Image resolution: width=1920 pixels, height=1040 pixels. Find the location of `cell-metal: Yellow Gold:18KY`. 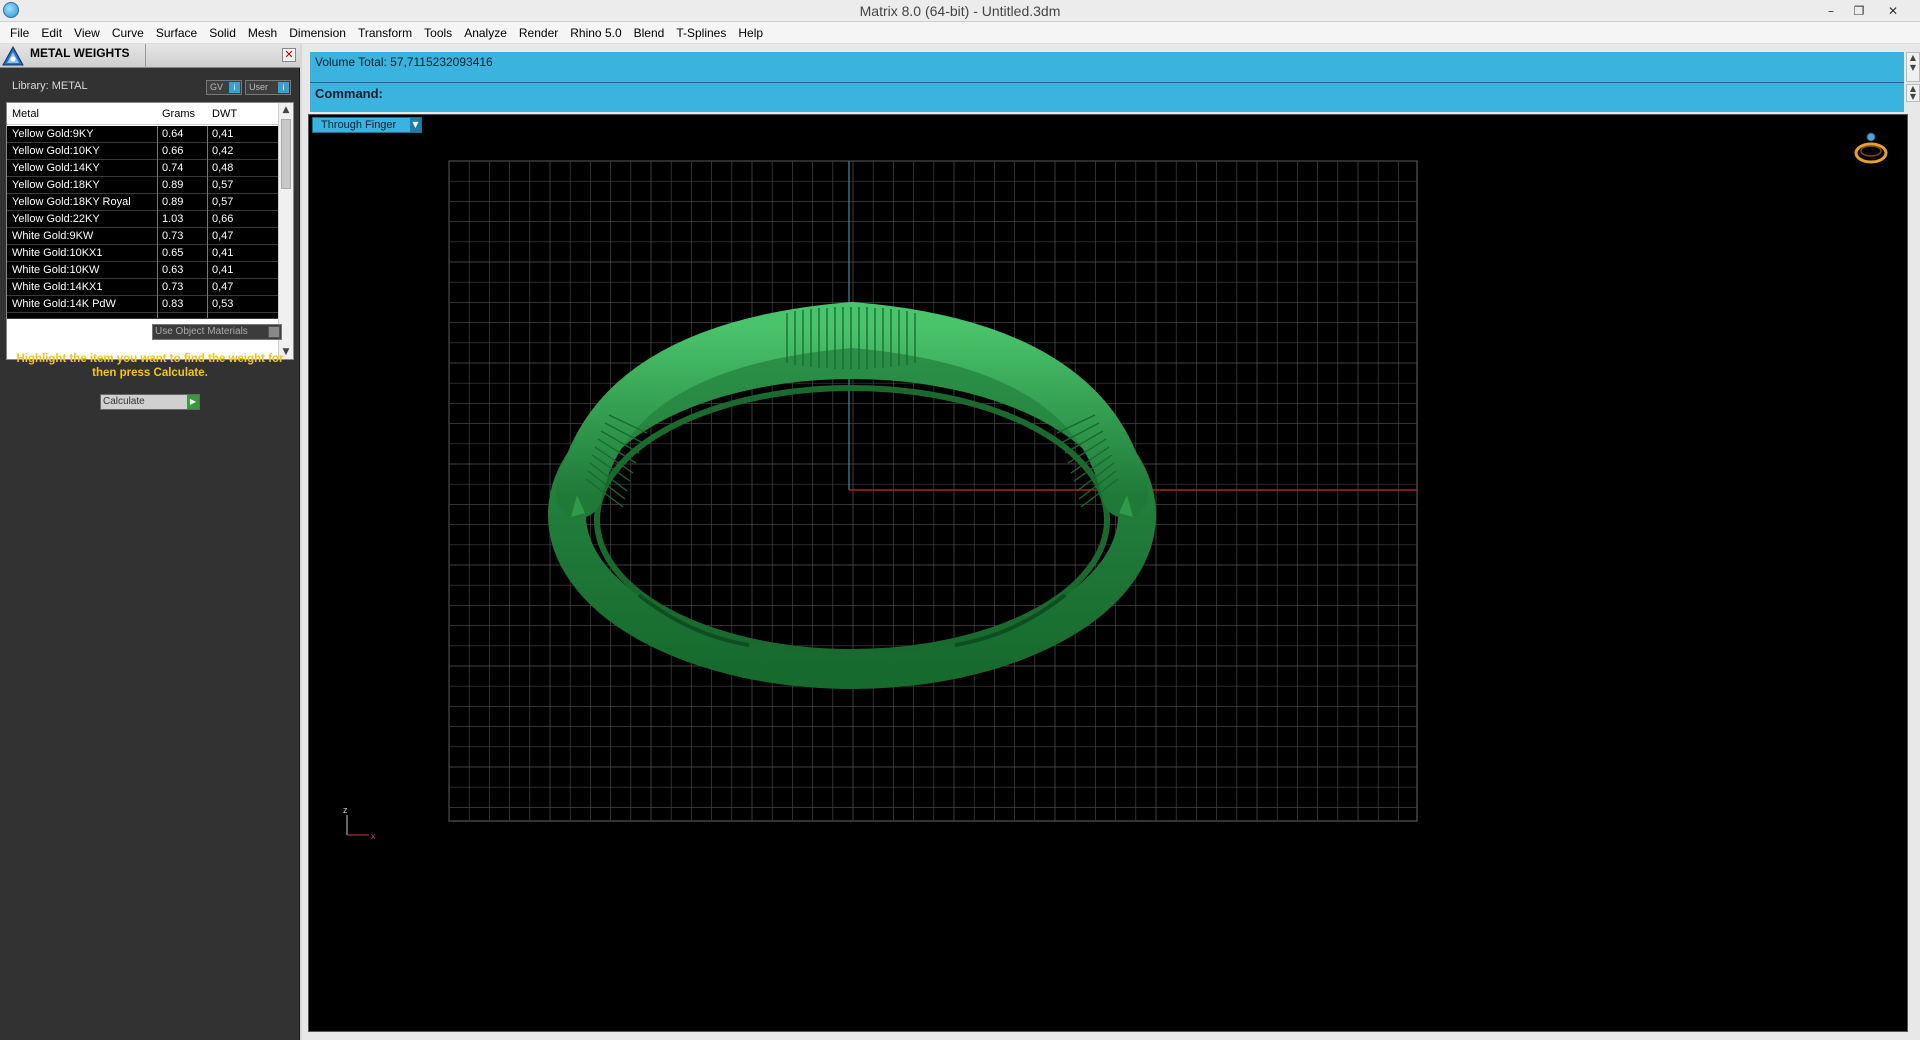

cell-metal: Yellow Gold:18KY is located at coordinates (56, 185).